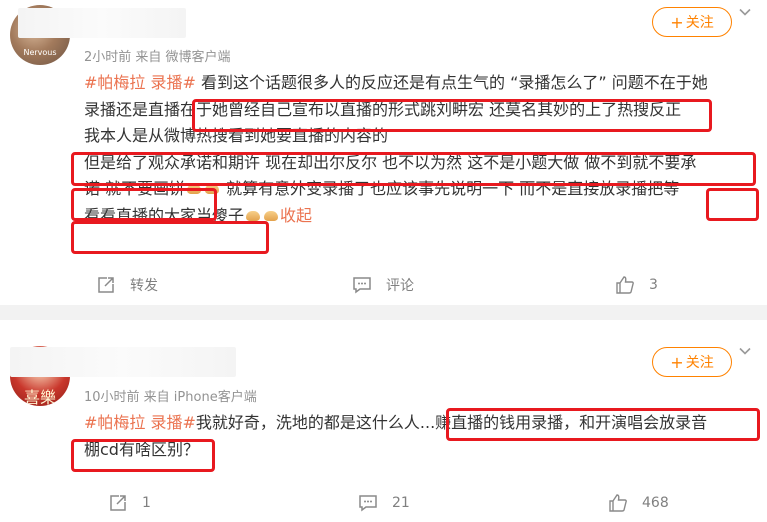  Describe the element at coordinates (39, 397) in the screenshot. I see `avatar-label: 喜樂` at that location.